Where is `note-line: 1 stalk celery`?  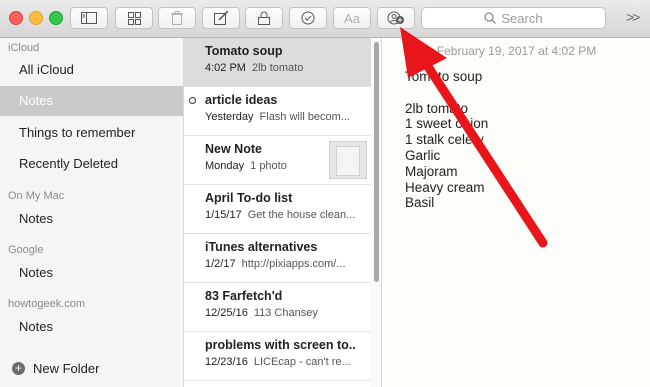 note-line: 1 stalk celery is located at coordinates (444, 140).